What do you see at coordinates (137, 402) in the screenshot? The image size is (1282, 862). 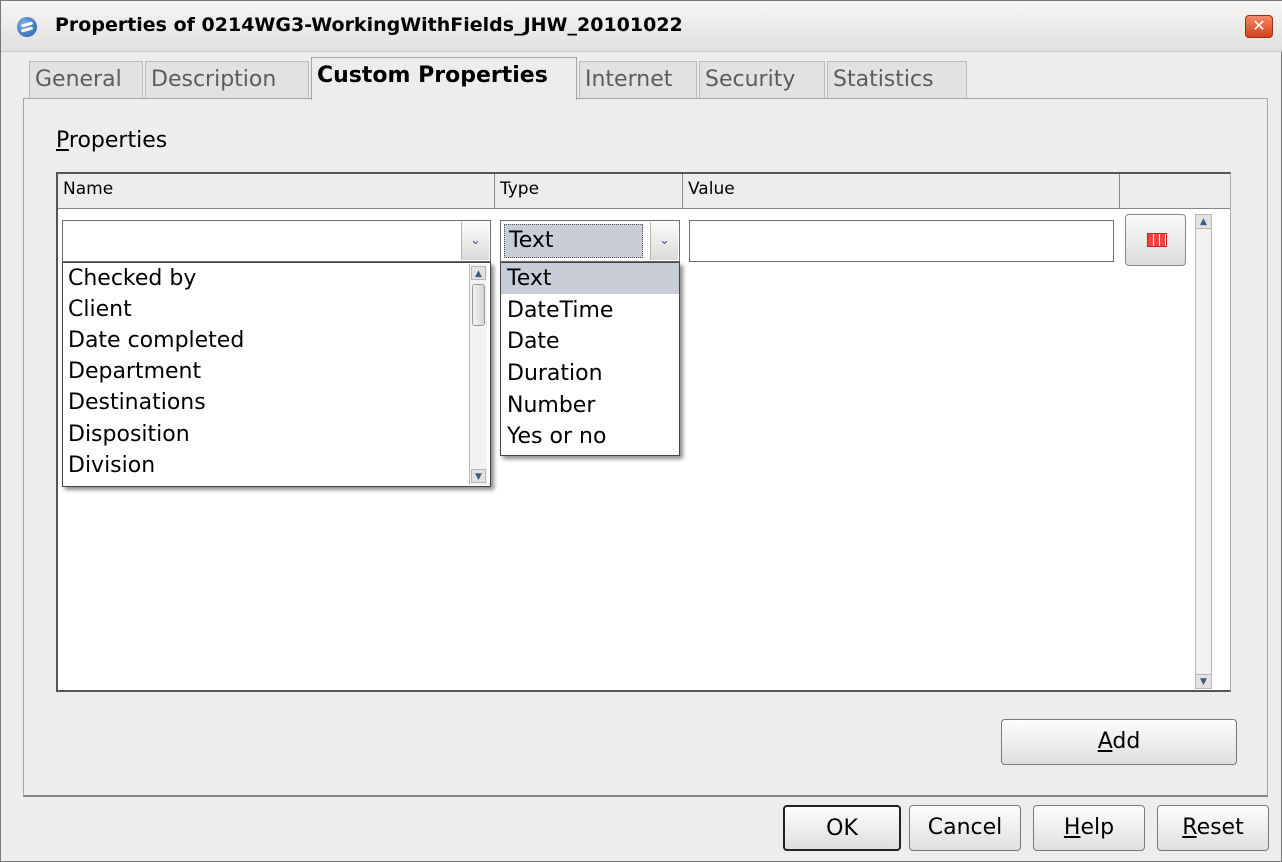 I see `list-item: Destinations` at bounding box center [137, 402].